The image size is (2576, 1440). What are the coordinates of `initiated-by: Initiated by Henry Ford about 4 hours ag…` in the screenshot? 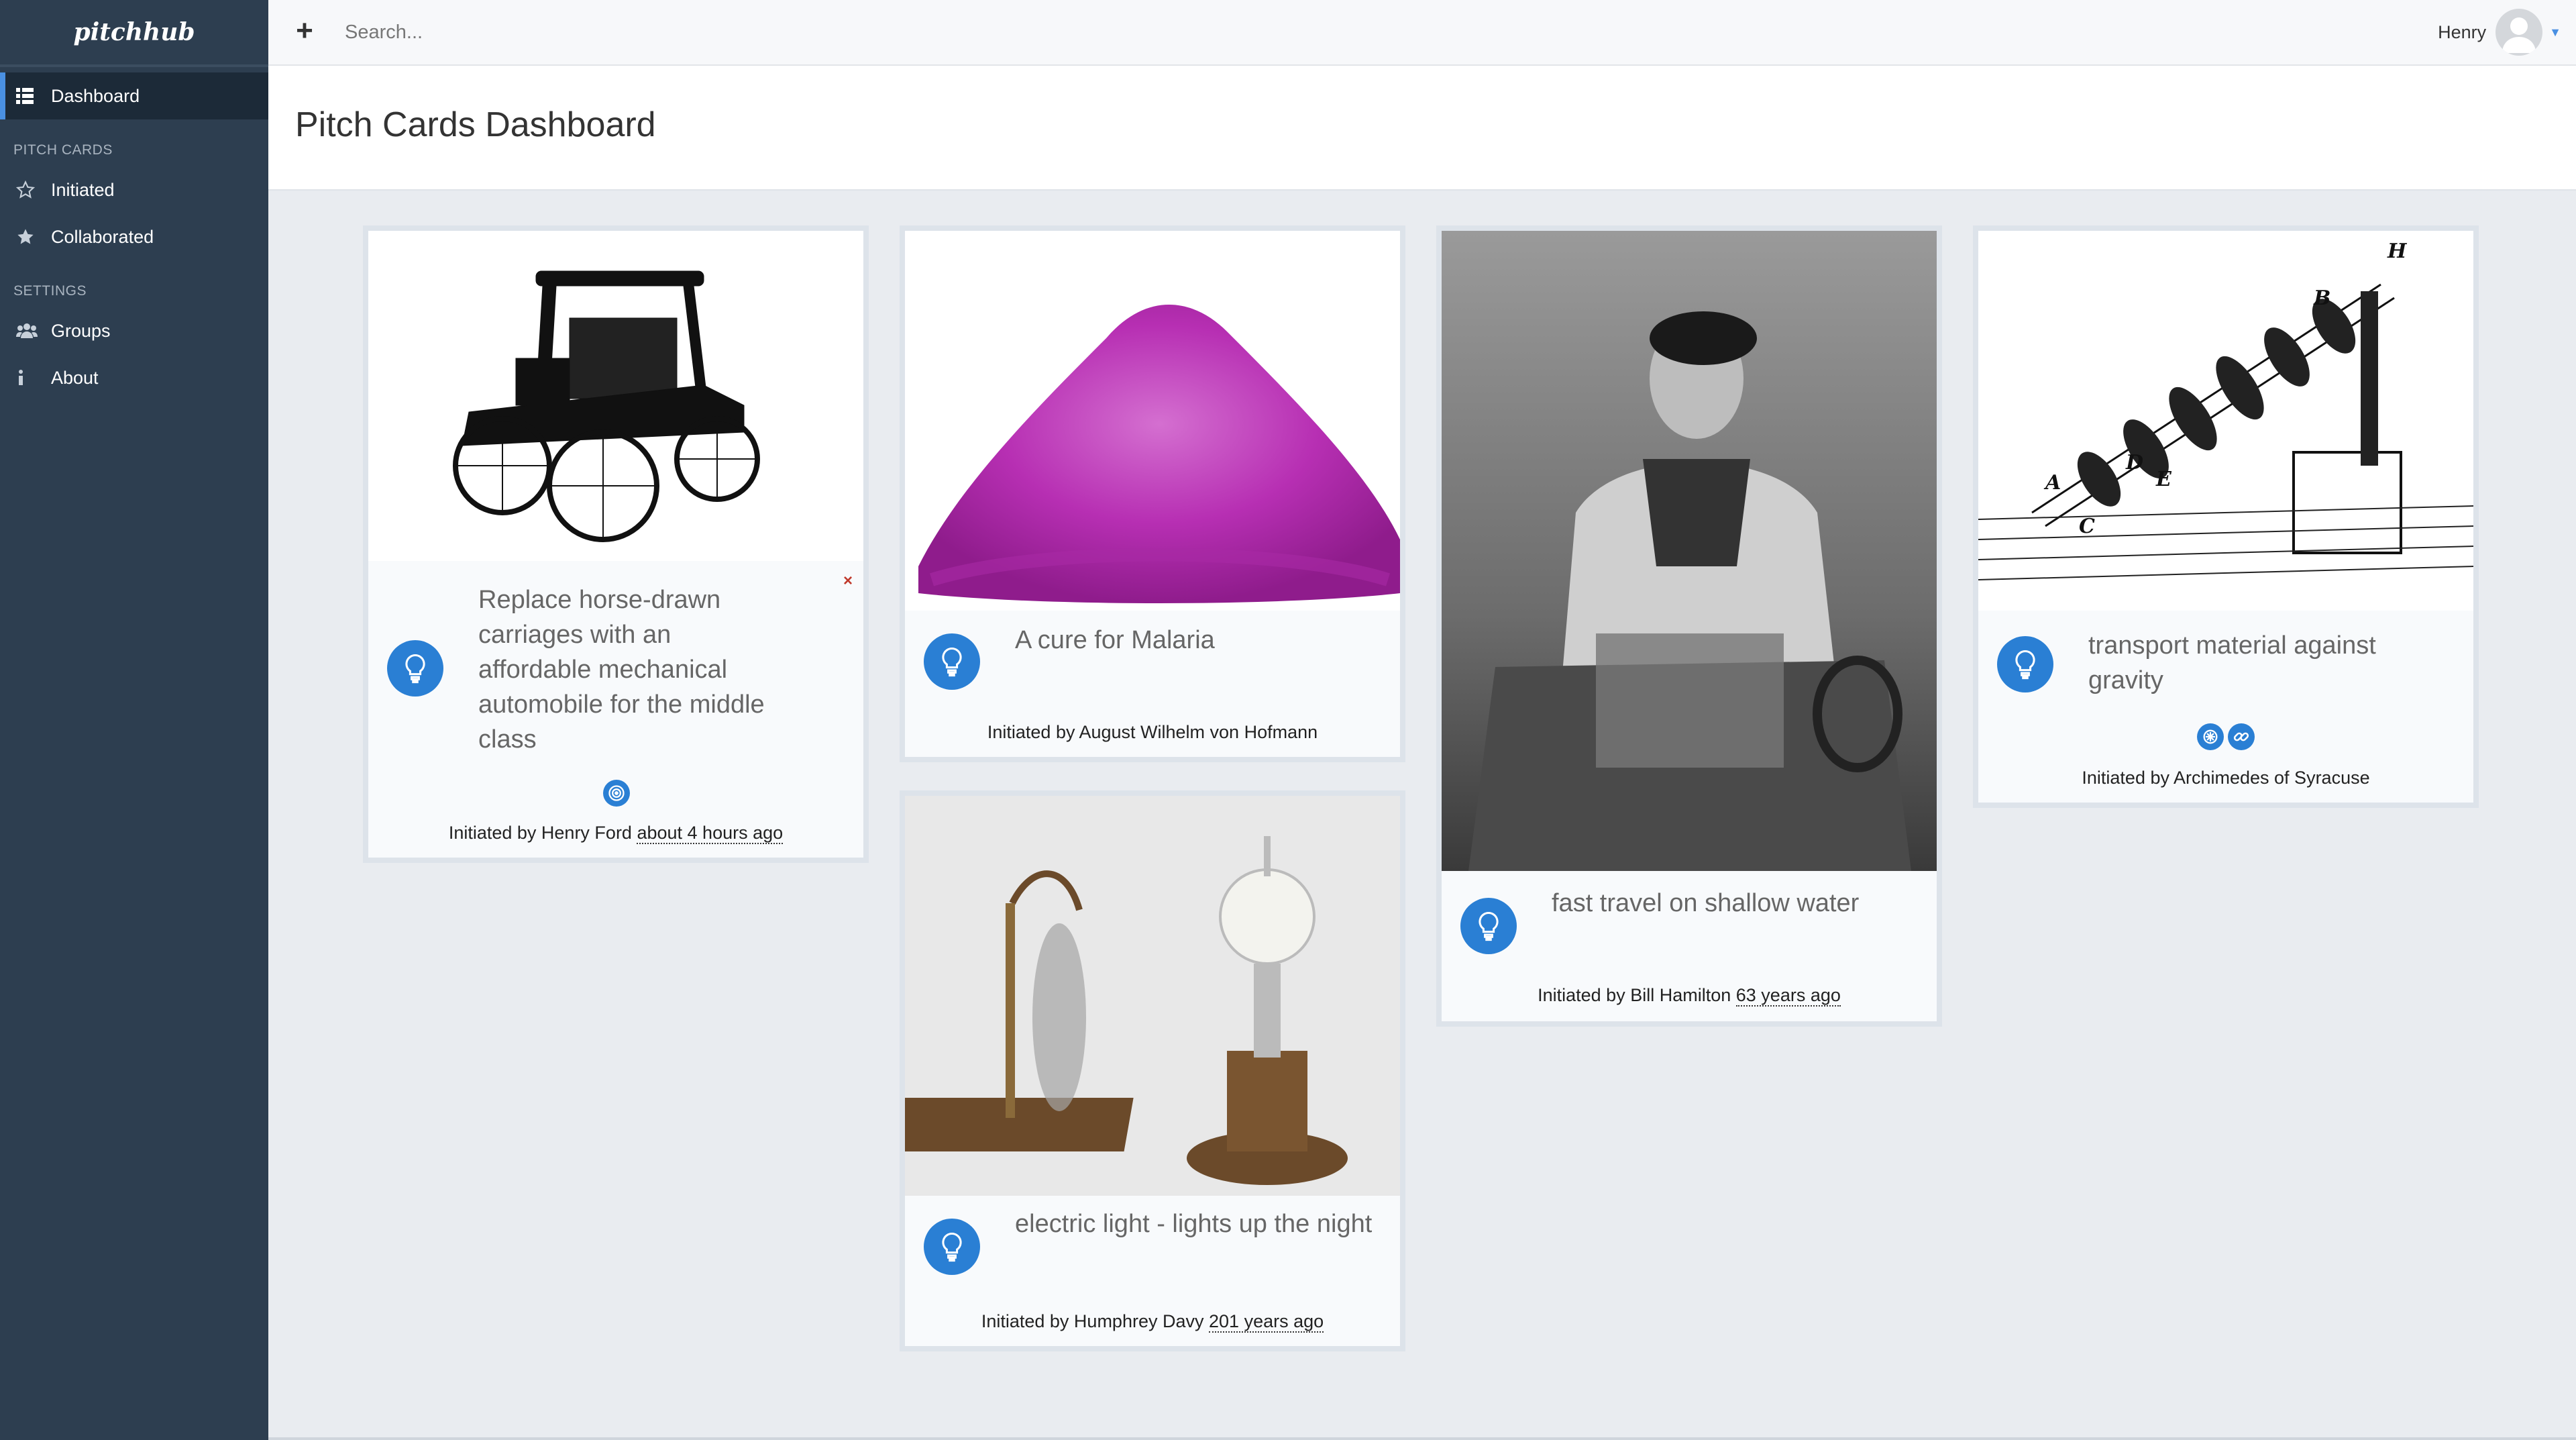 It's located at (616, 833).